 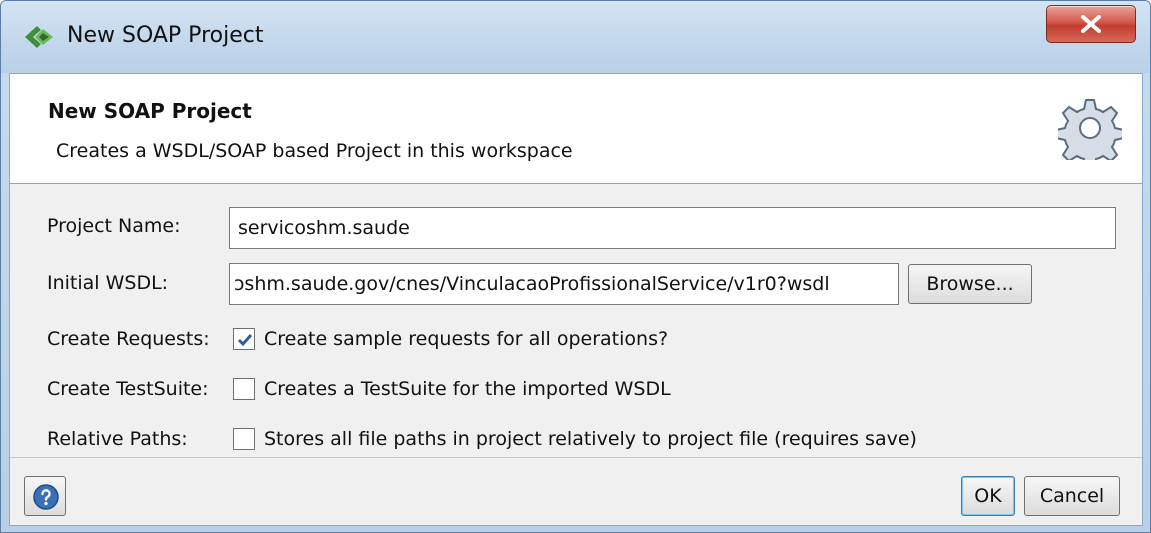 I want to click on create-requests-checkbox, so click(x=244, y=339).